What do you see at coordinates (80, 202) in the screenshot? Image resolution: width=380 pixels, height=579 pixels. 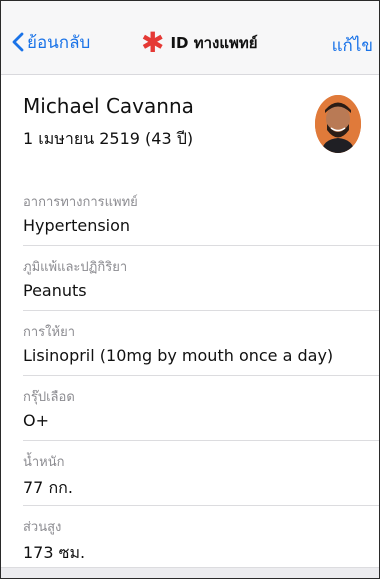 I see `field-label: อาการทางการแพทย์` at bounding box center [80, 202].